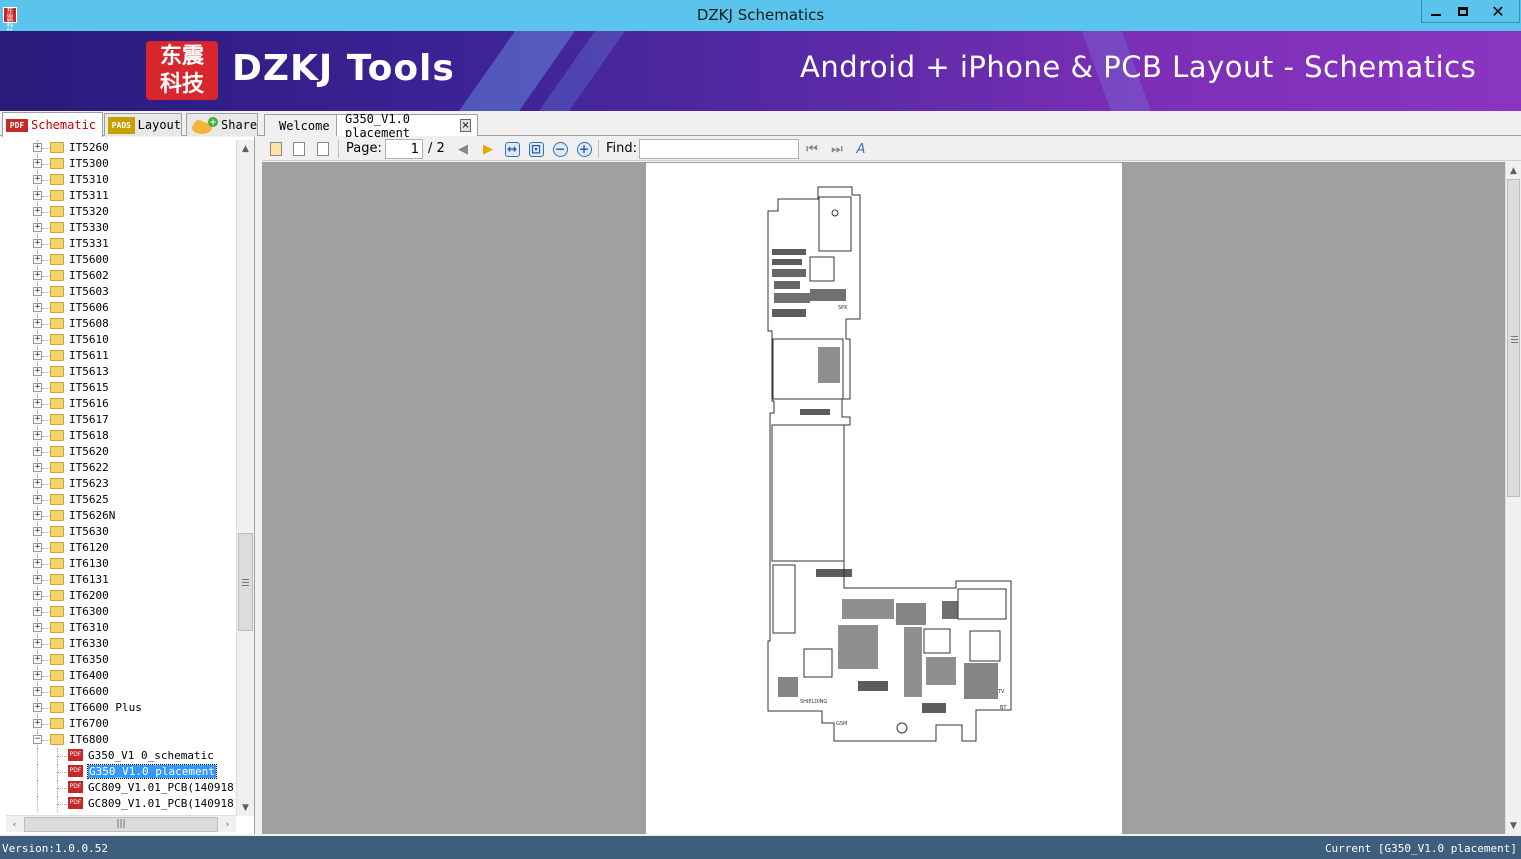  What do you see at coordinates (812, 149) in the screenshot?
I see `find-previous-icon: ⏮` at bounding box center [812, 149].